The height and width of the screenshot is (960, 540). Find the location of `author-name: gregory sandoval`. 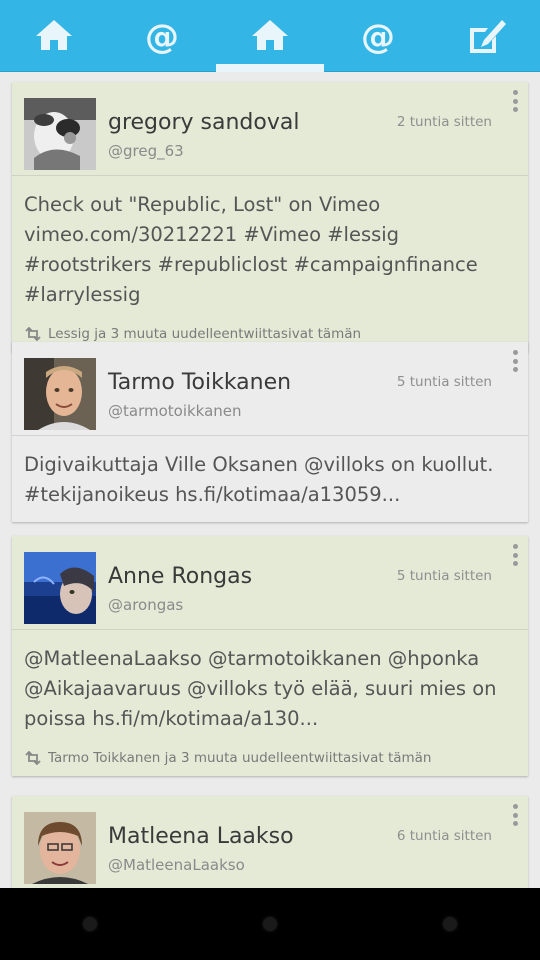

author-name: gregory sandoval is located at coordinates (203, 122).